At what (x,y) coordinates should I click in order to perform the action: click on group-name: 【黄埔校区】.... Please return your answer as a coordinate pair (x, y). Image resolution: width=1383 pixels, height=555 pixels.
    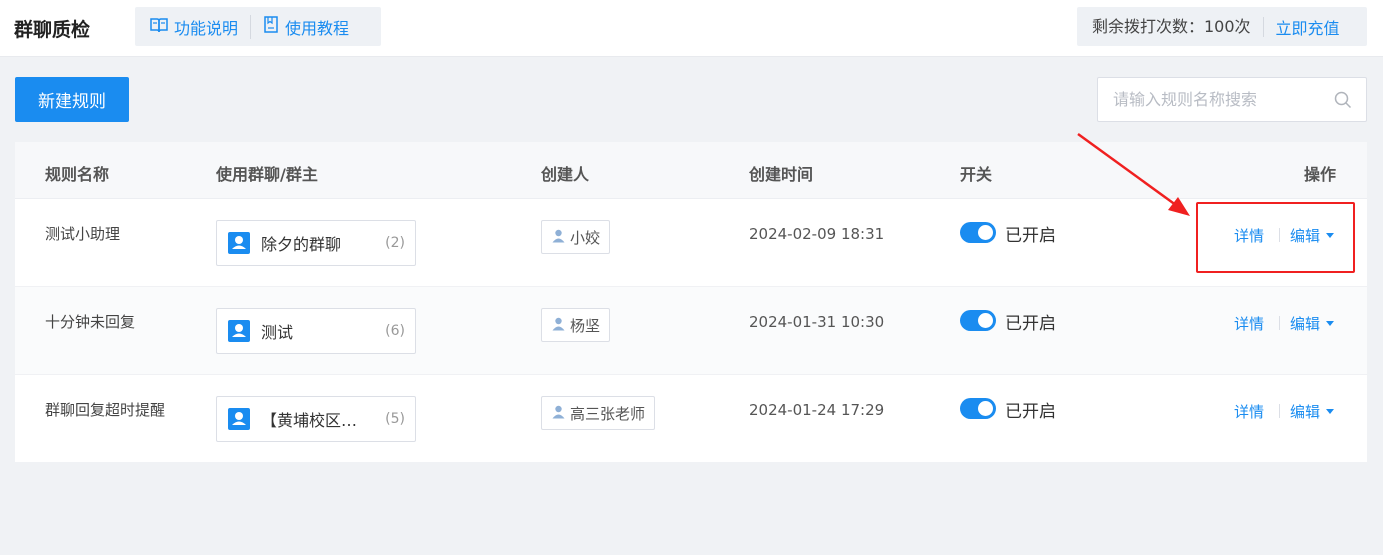
    Looking at the image, I should click on (316, 420).